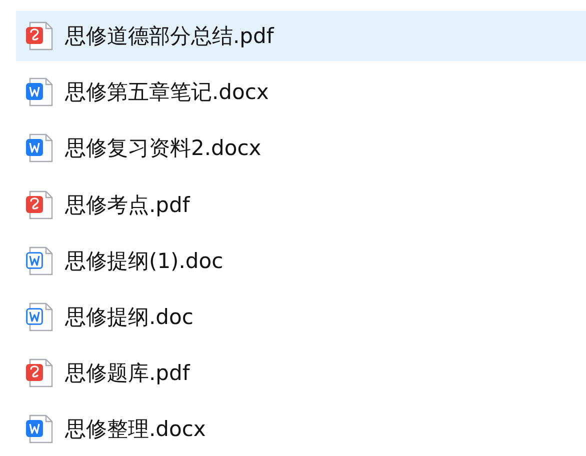 This screenshot has width=586, height=456. I want to click on file-item: 思修题库.pdf, so click(301, 373).